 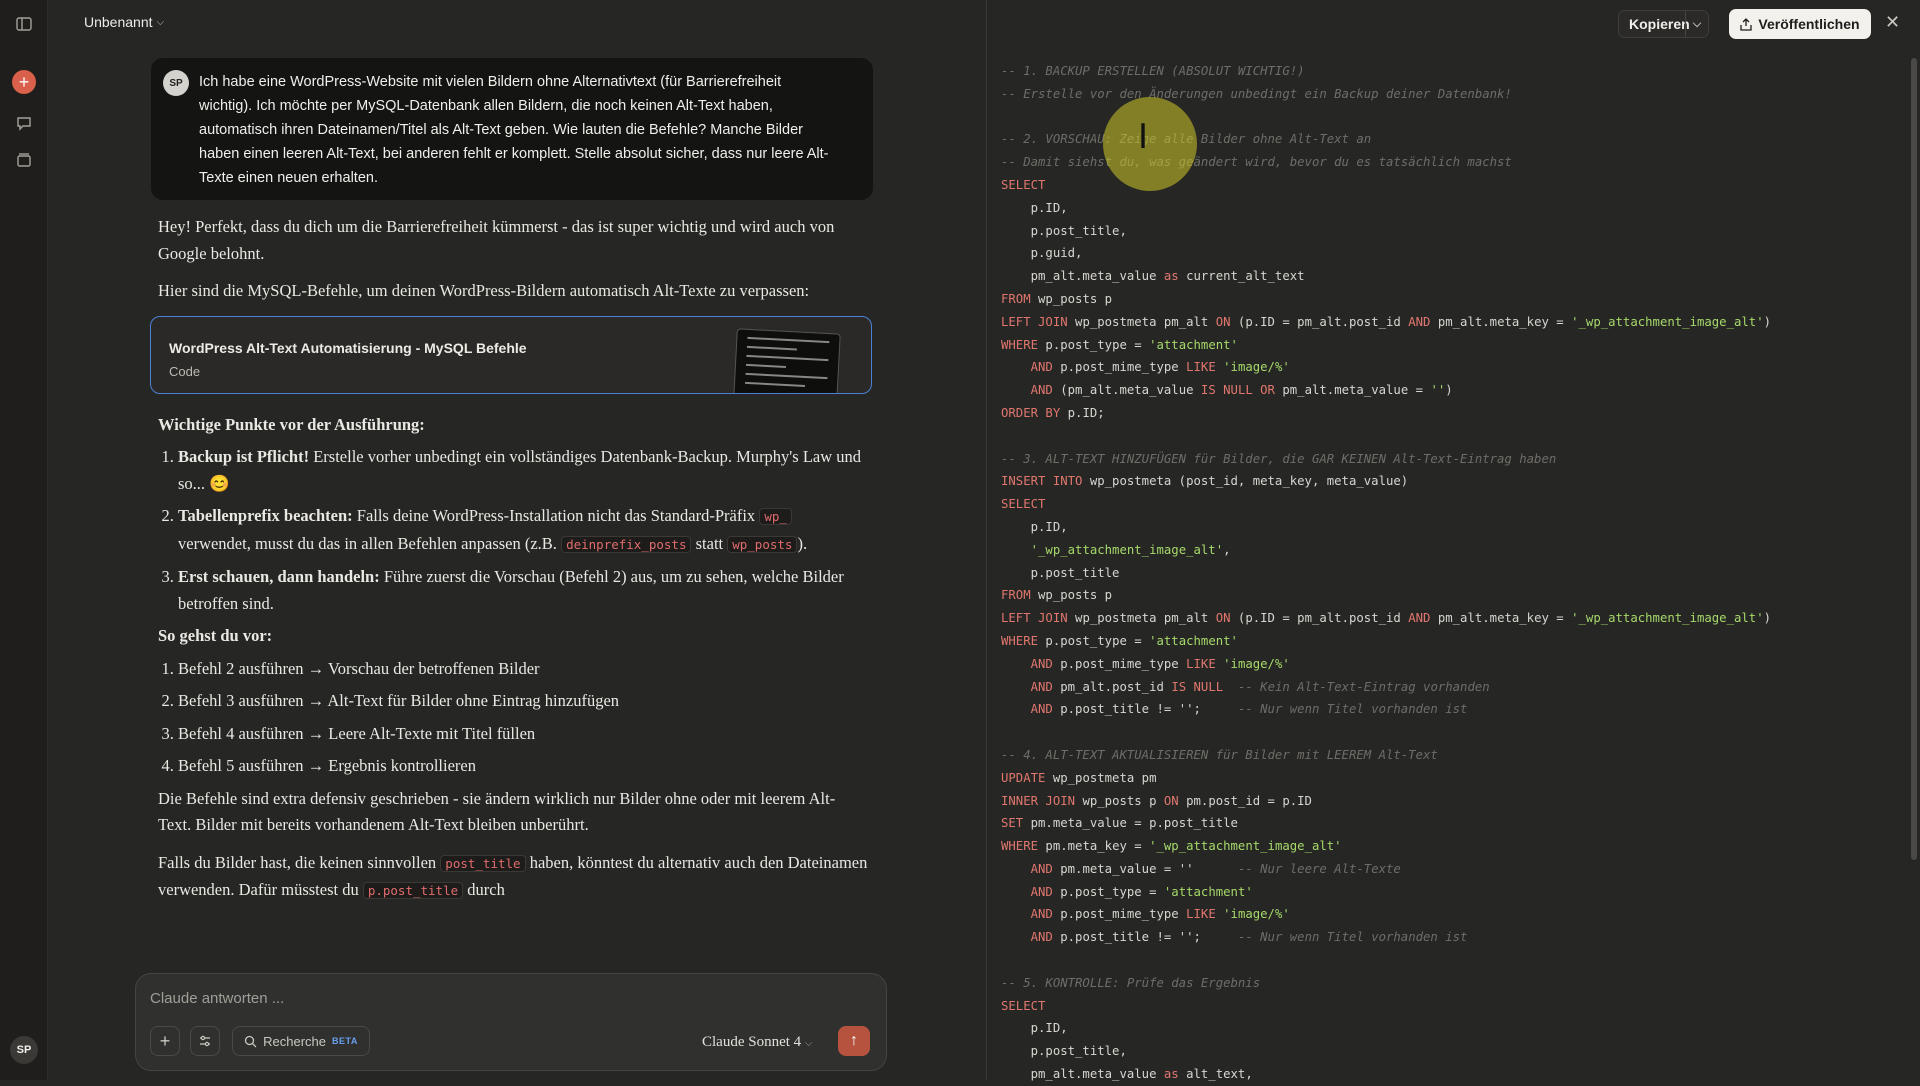 I want to click on code-comment: -- Nur leere Alt-Texte, so click(x=1319, y=868).